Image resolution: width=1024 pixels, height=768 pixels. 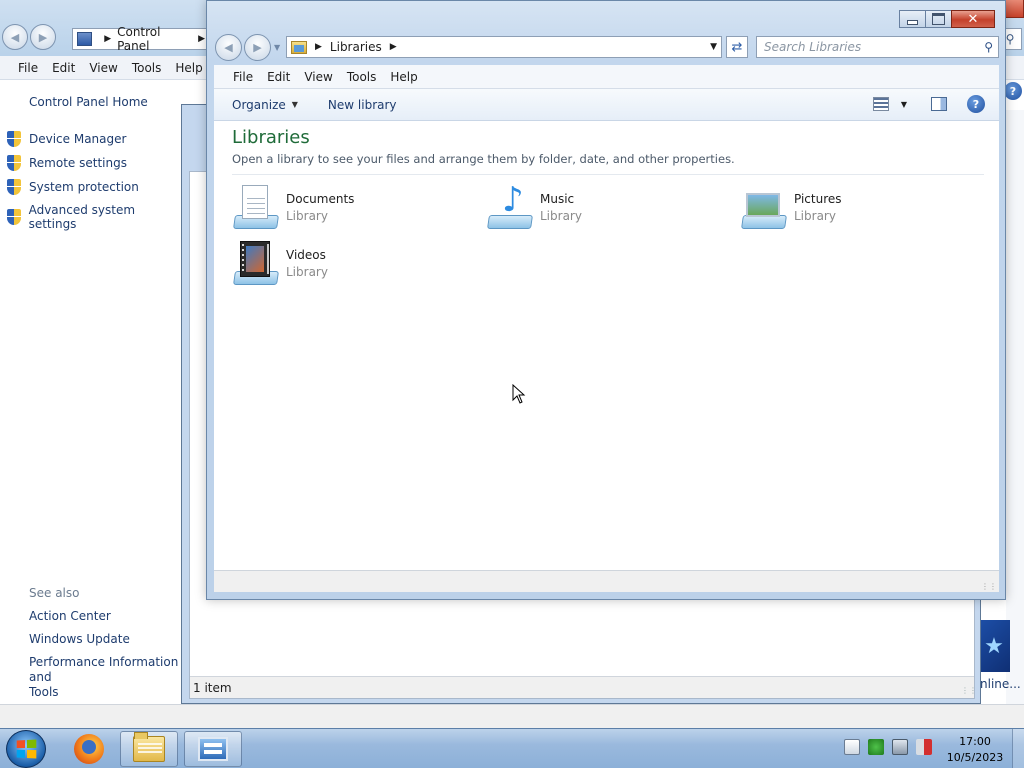 What do you see at coordinates (320, 199) in the screenshot?
I see `library-name: Documents` at bounding box center [320, 199].